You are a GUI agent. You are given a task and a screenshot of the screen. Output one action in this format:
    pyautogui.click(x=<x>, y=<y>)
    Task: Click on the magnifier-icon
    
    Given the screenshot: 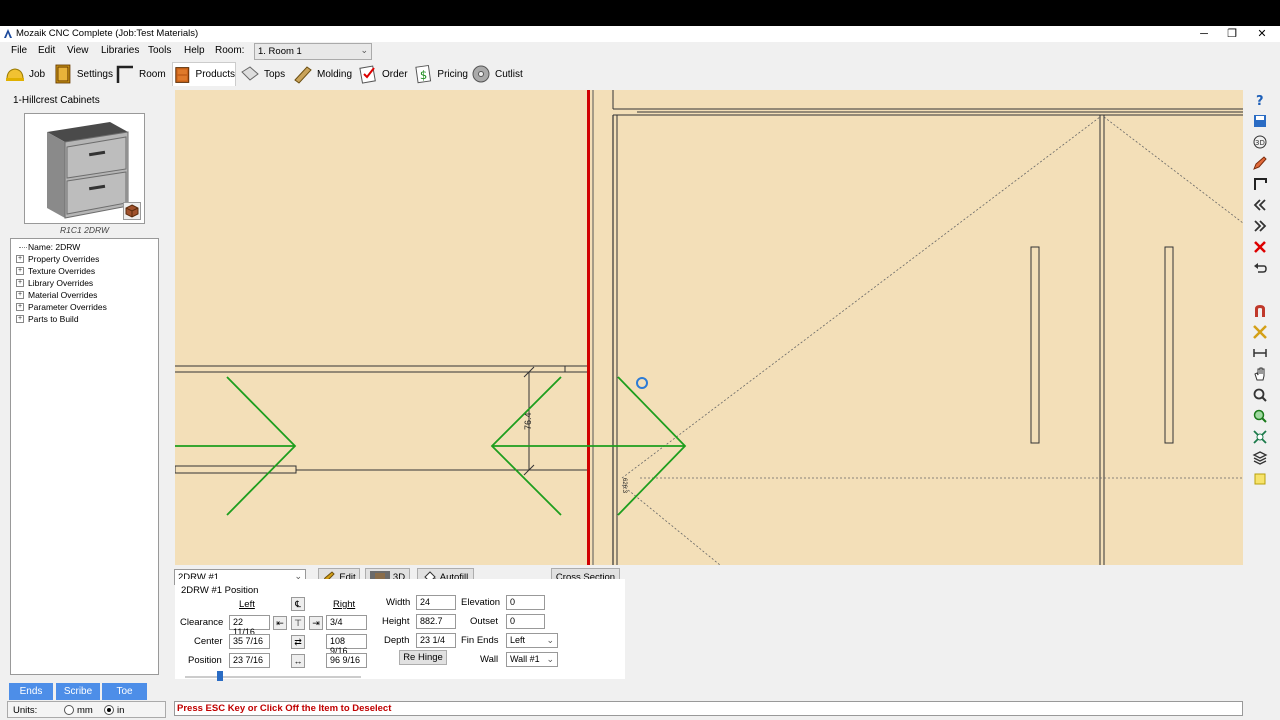 What is the action you would take?
    pyautogui.click(x=1260, y=395)
    